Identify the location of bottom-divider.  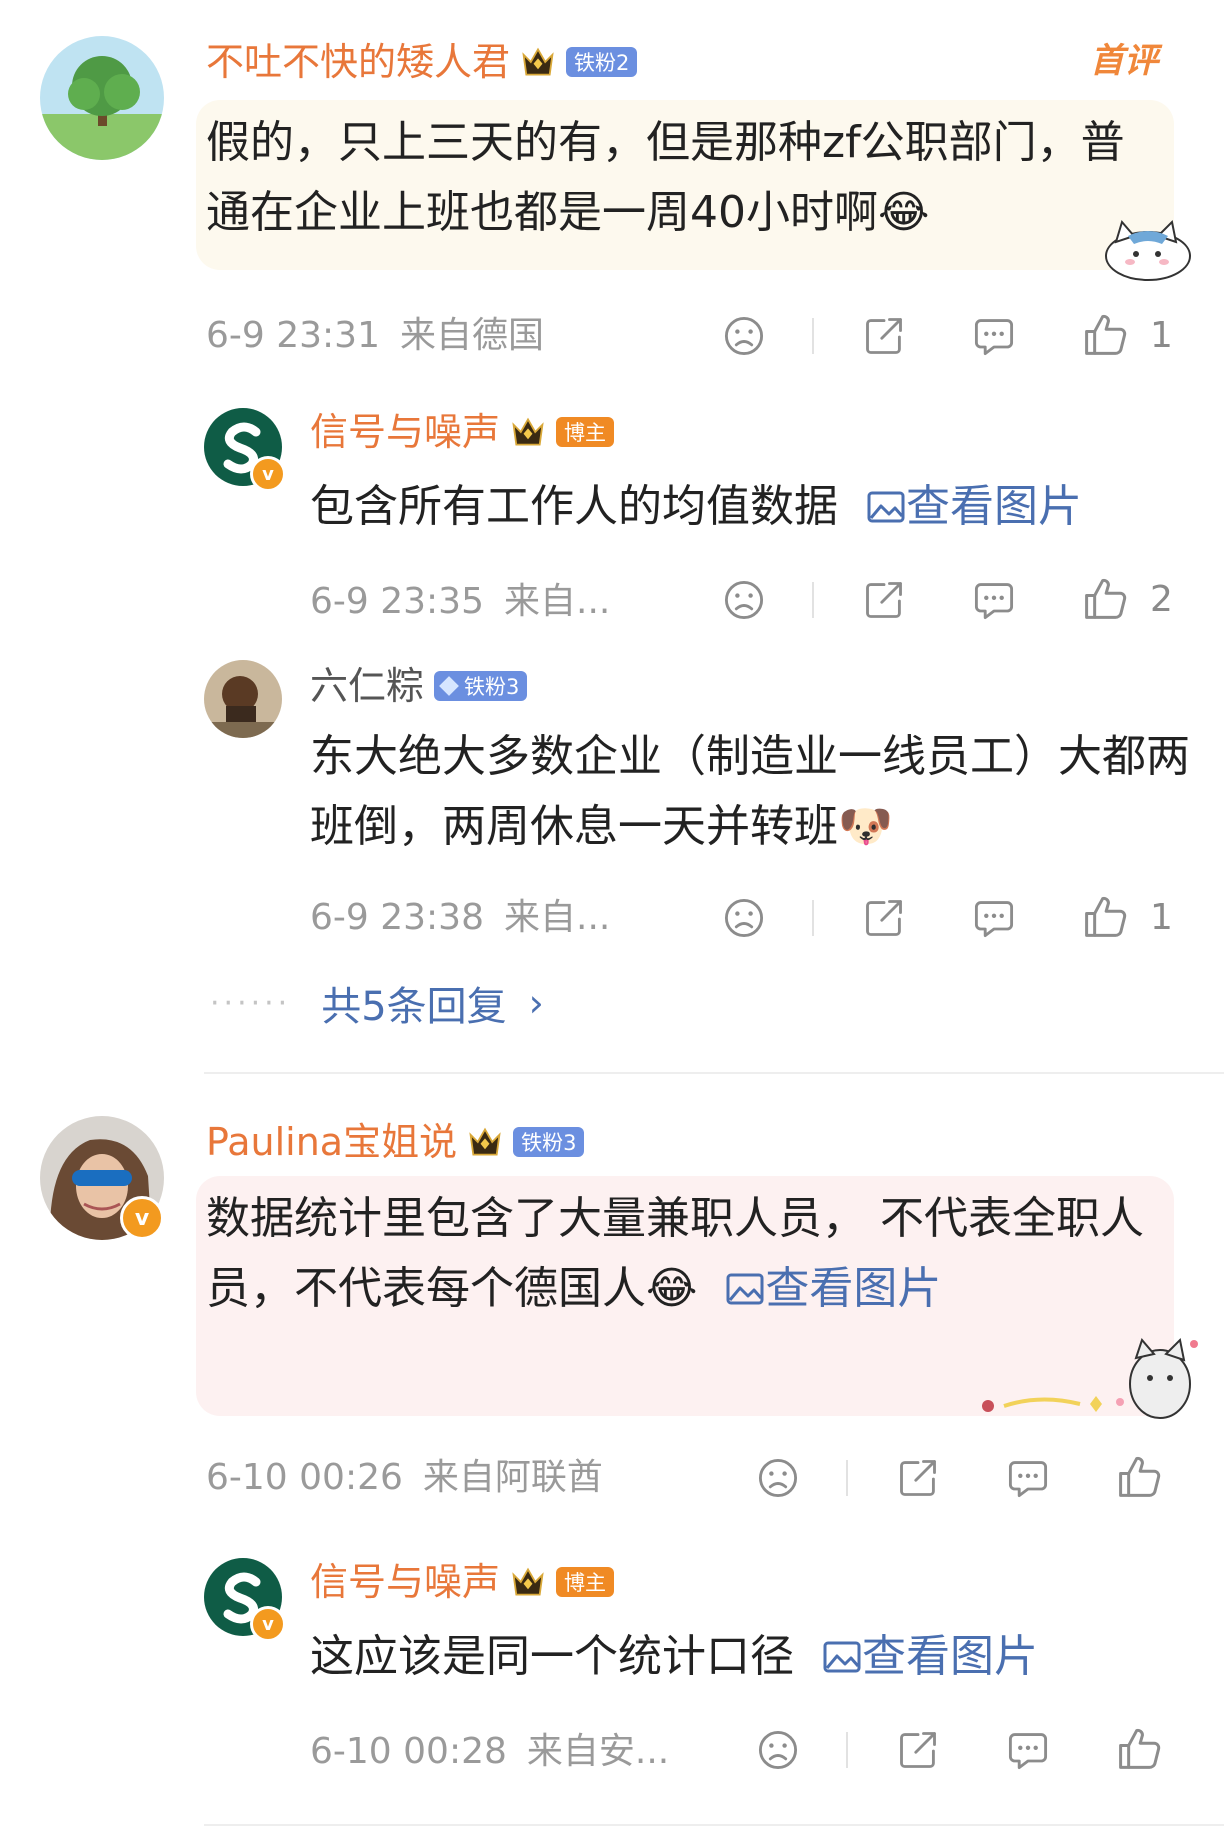
(714, 1825).